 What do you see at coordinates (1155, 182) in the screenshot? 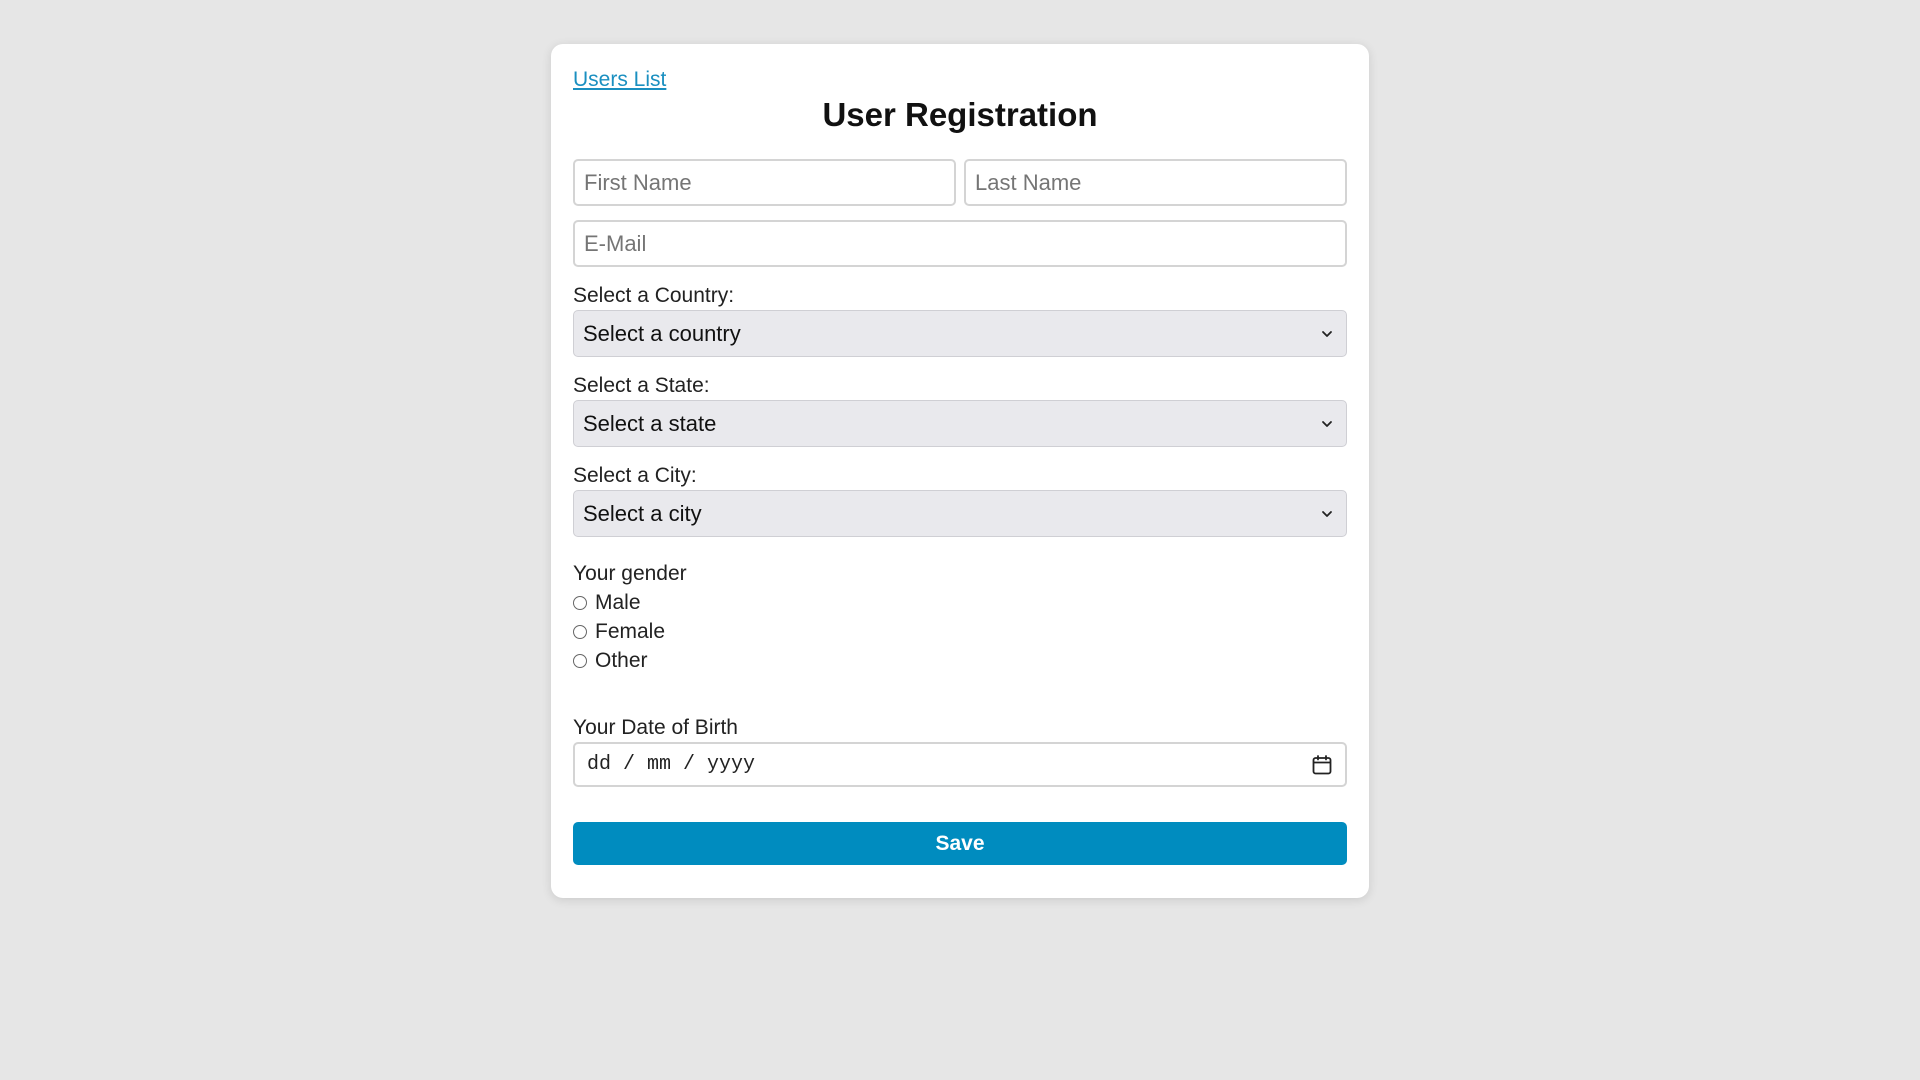
I see `last-name-input` at bounding box center [1155, 182].